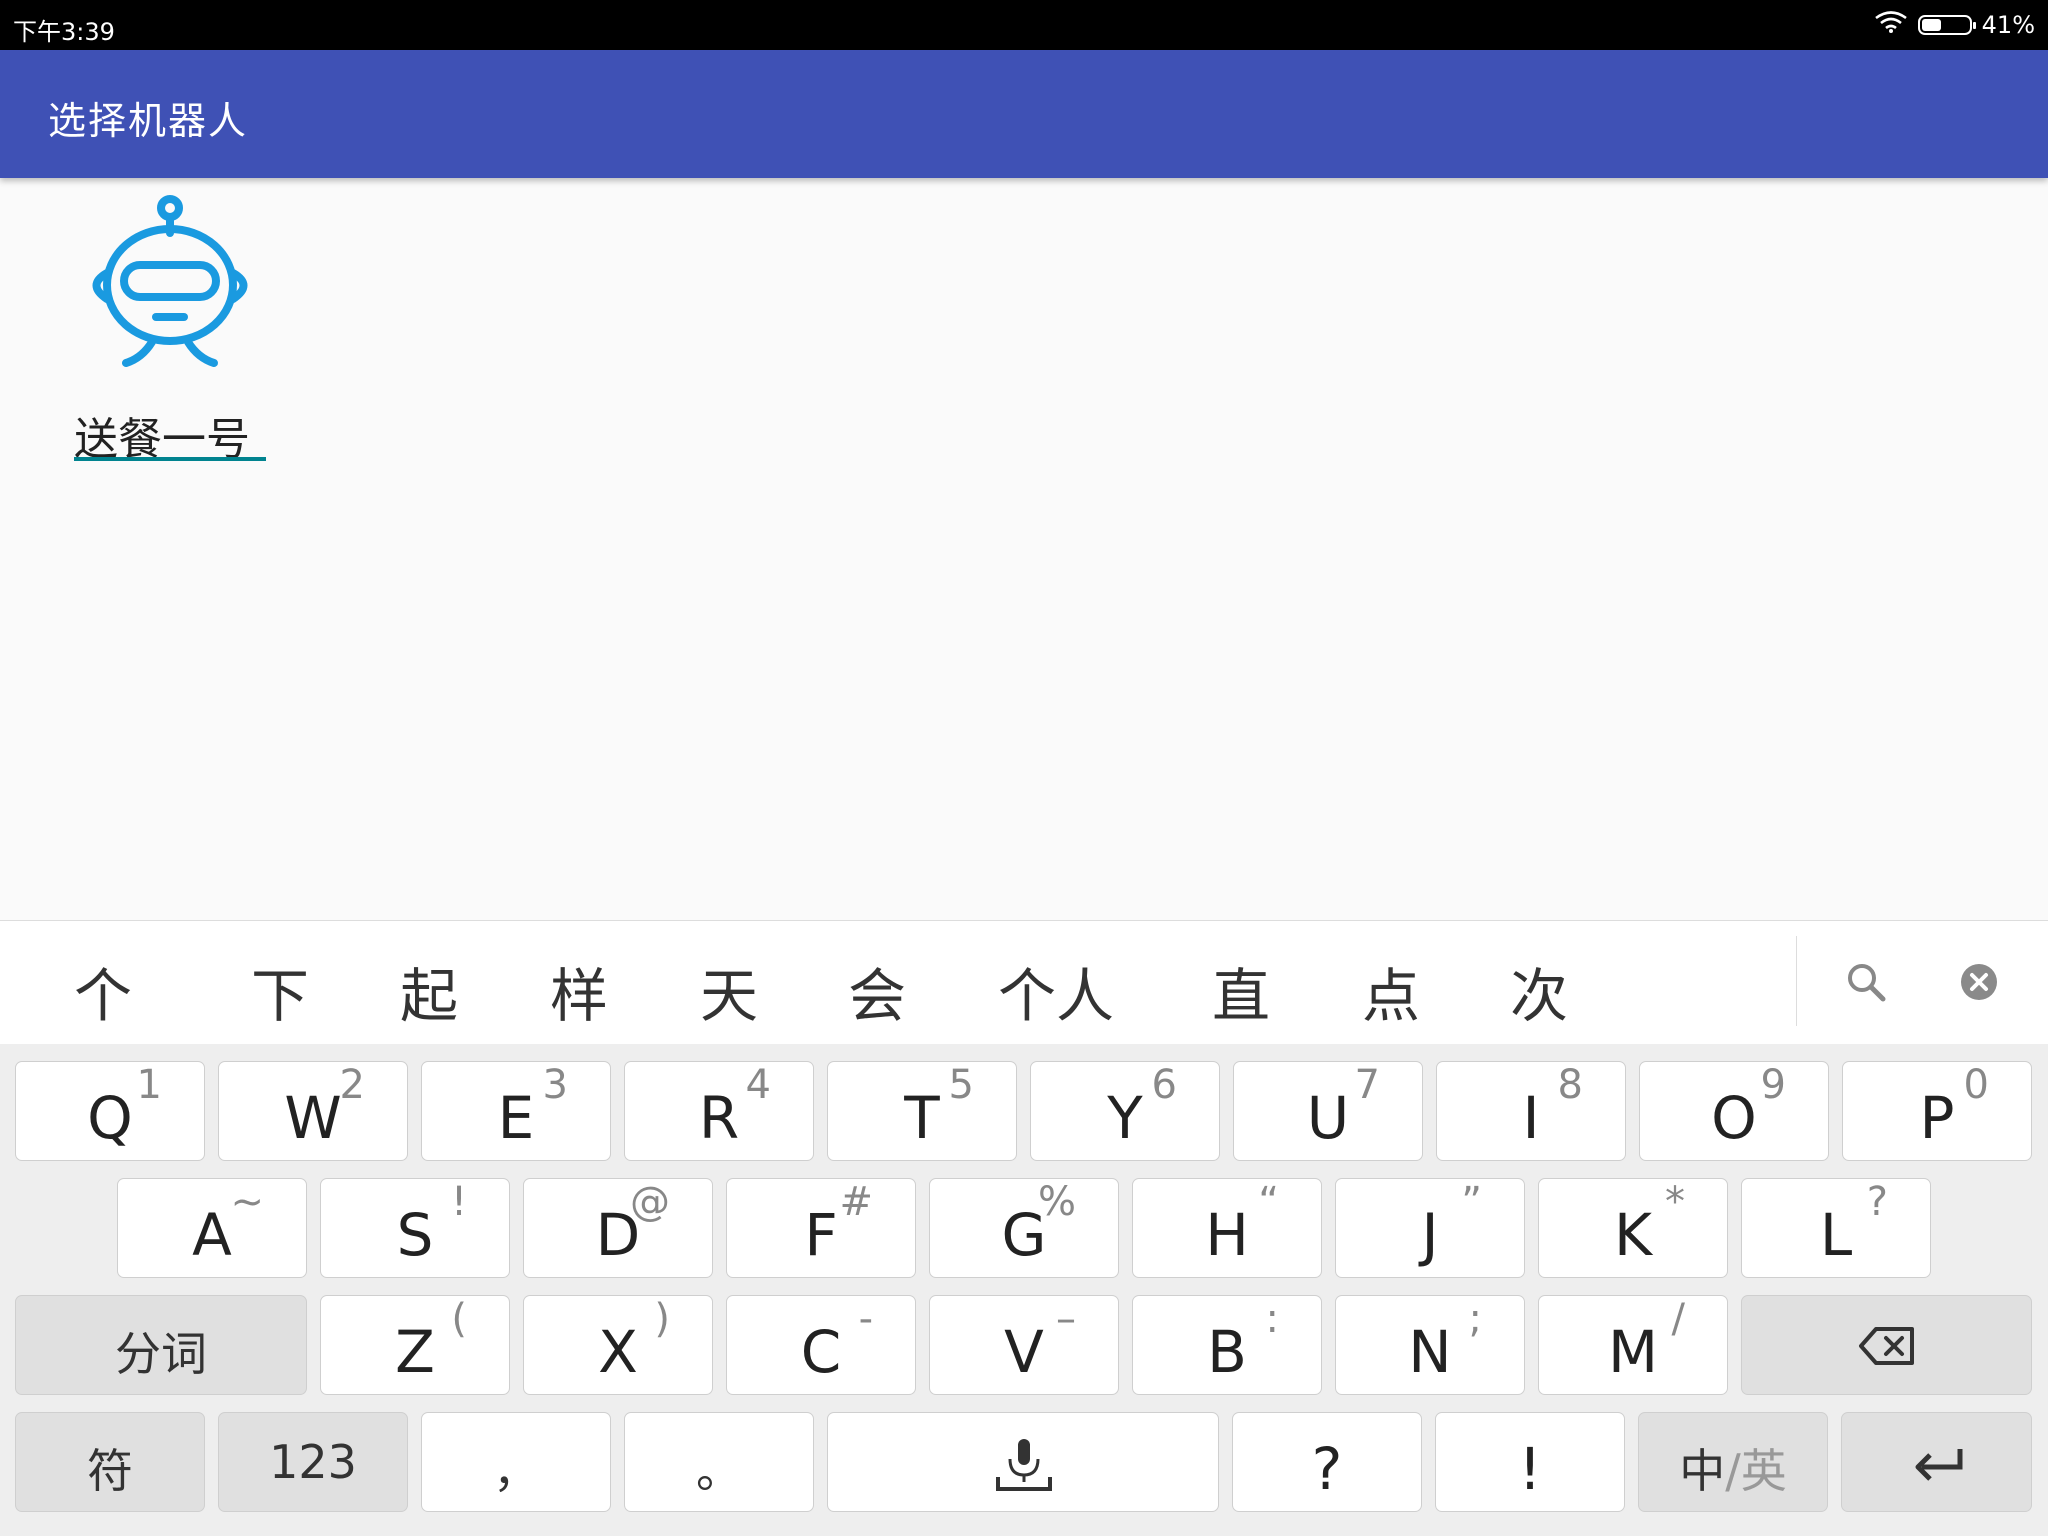 This screenshot has height=1536, width=2048. Describe the element at coordinates (1937, 1111) in the screenshot. I see `key-p: P 0` at that location.